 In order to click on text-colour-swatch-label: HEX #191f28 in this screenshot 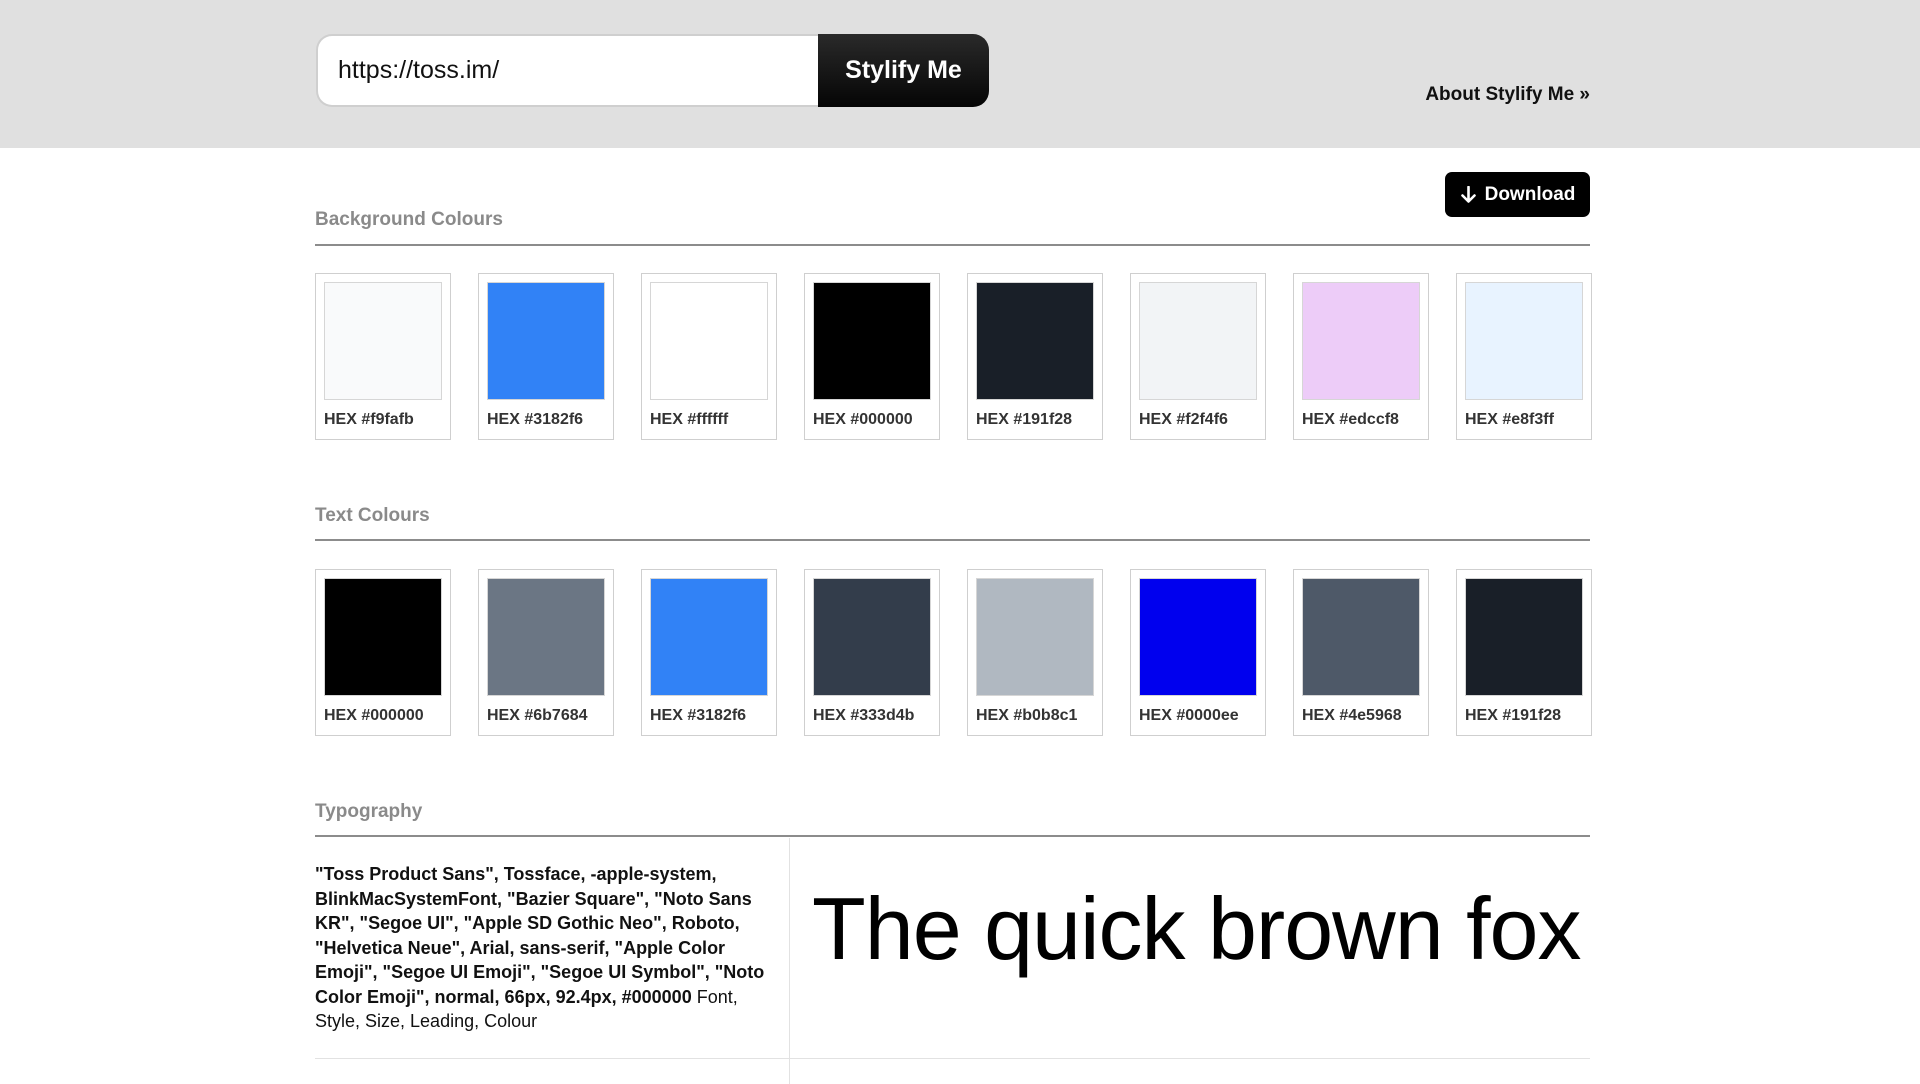, I will do `click(1513, 715)`.